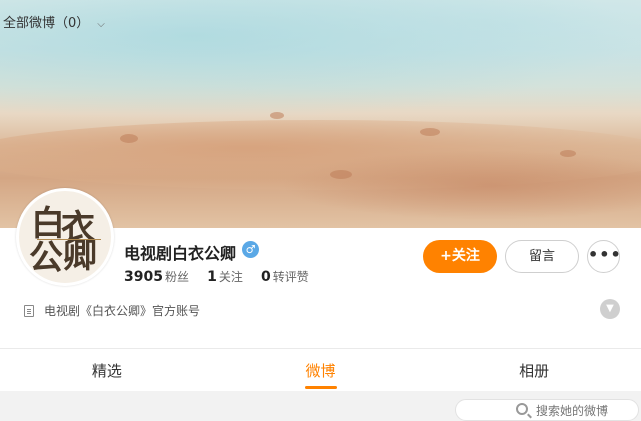 The width and height of the screenshot is (641, 421). I want to click on stat-value: 3905, so click(143, 277).